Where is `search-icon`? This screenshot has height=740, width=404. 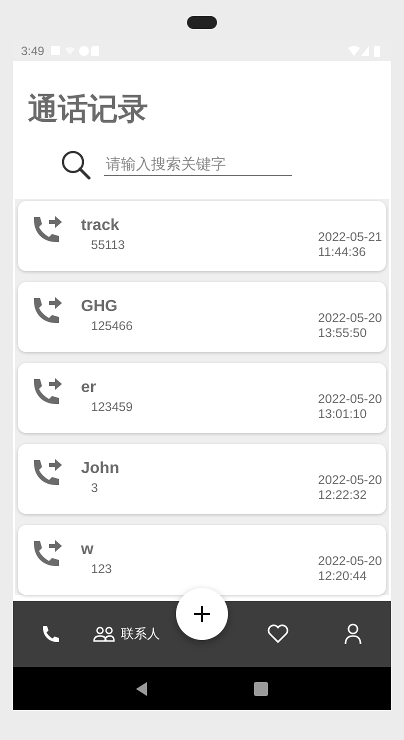
search-icon is located at coordinates (76, 165).